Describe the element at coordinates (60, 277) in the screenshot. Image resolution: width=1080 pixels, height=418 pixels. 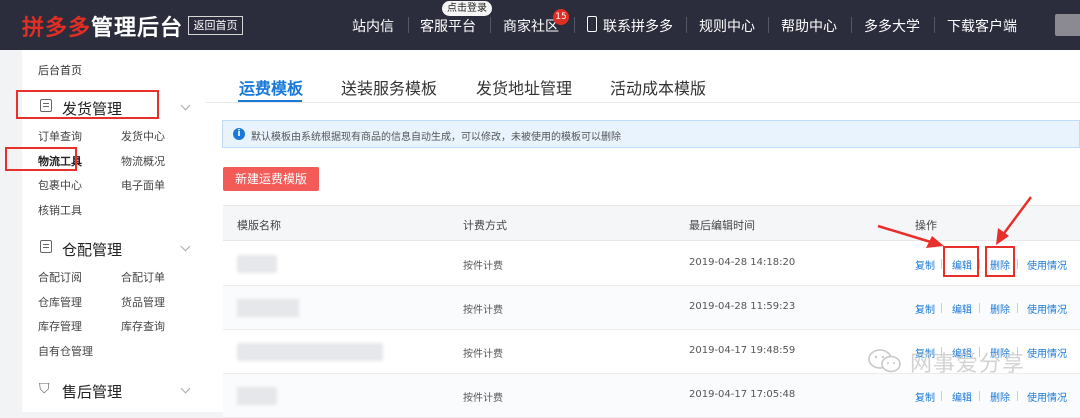
I see `sidebar-item-subscription: 合配订阅` at that location.